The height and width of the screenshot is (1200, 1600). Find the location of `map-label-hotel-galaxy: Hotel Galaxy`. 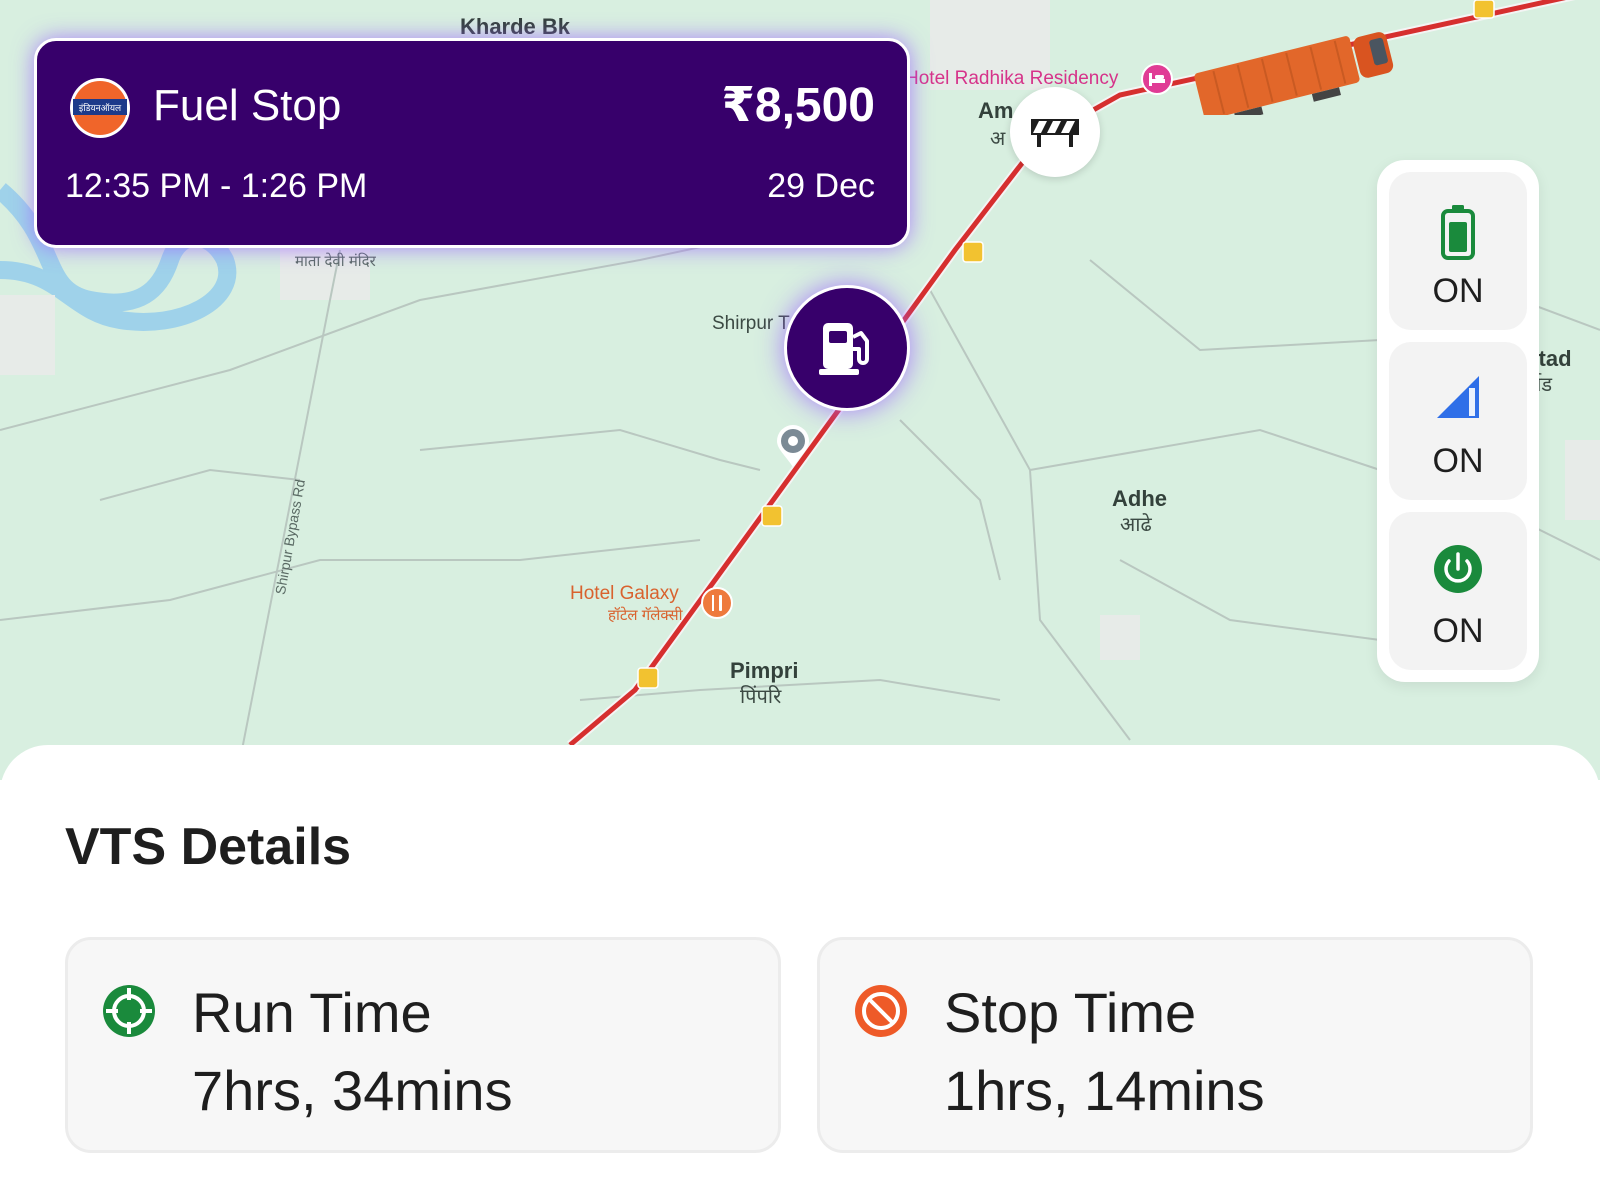

map-label-hotel-galaxy: Hotel Galaxy is located at coordinates (624, 593).